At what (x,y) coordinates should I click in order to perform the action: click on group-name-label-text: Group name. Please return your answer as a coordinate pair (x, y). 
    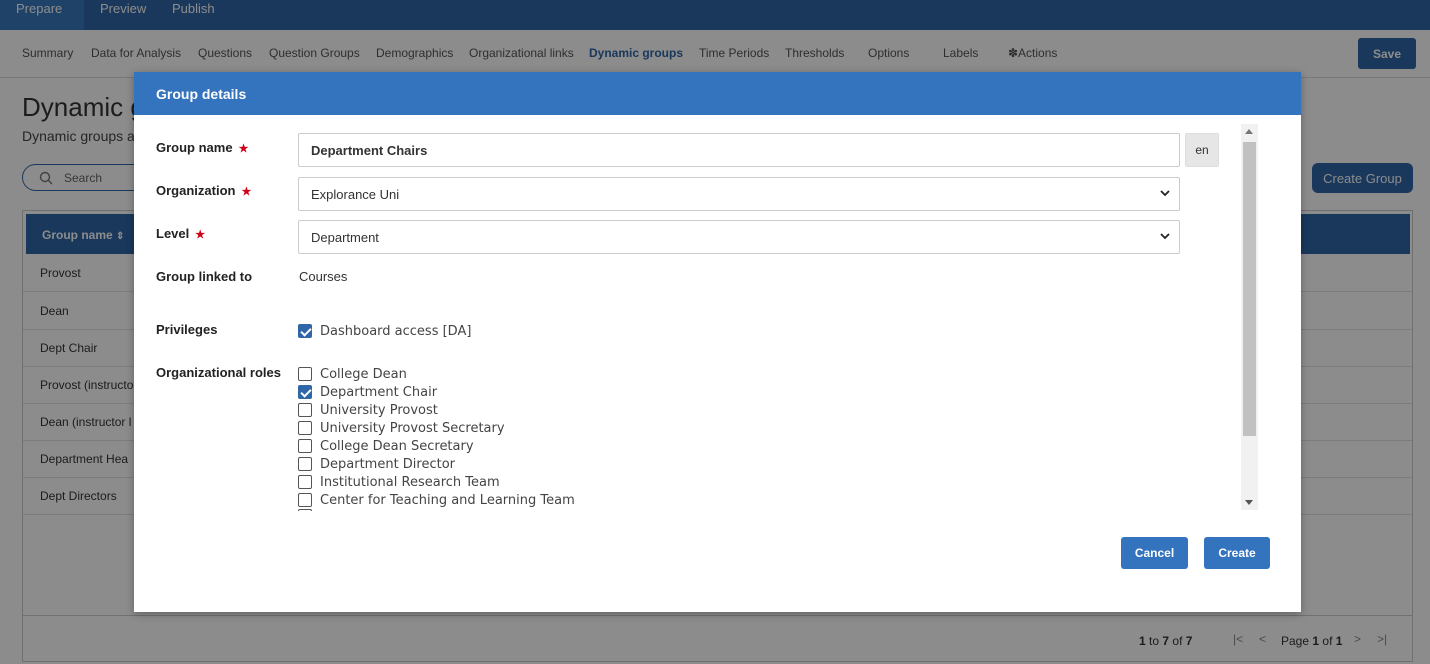
    Looking at the image, I should click on (194, 147).